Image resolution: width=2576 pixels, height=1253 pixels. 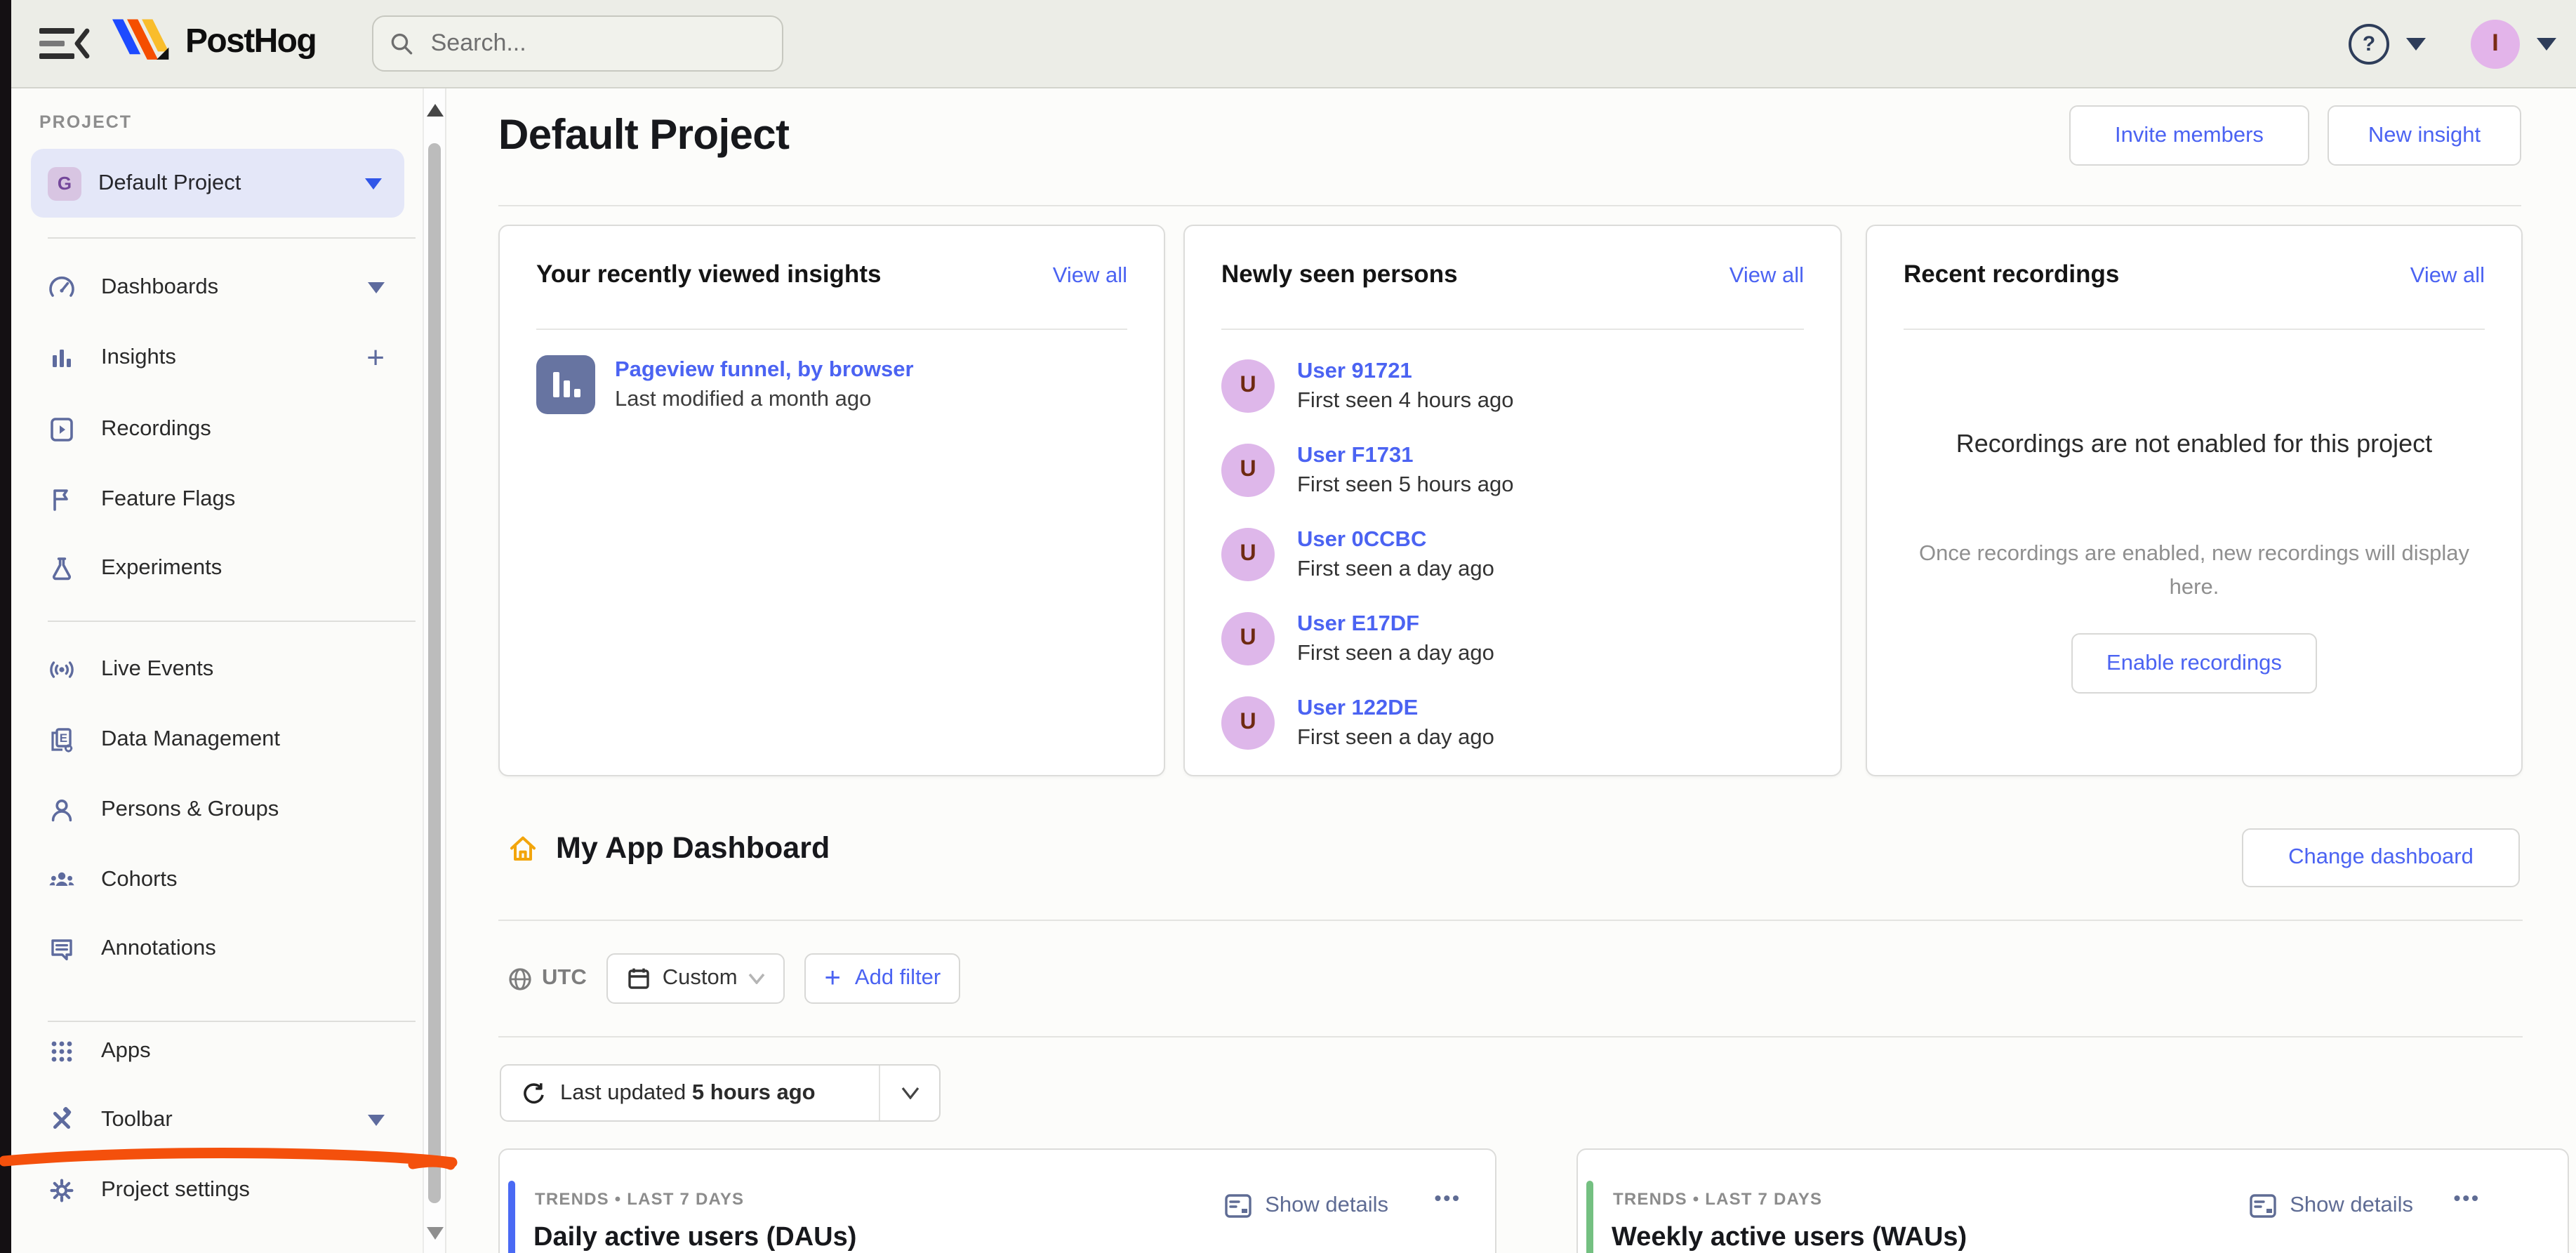 I want to click on sidebar-item-label: Live Events, so click(x=158, y=669).